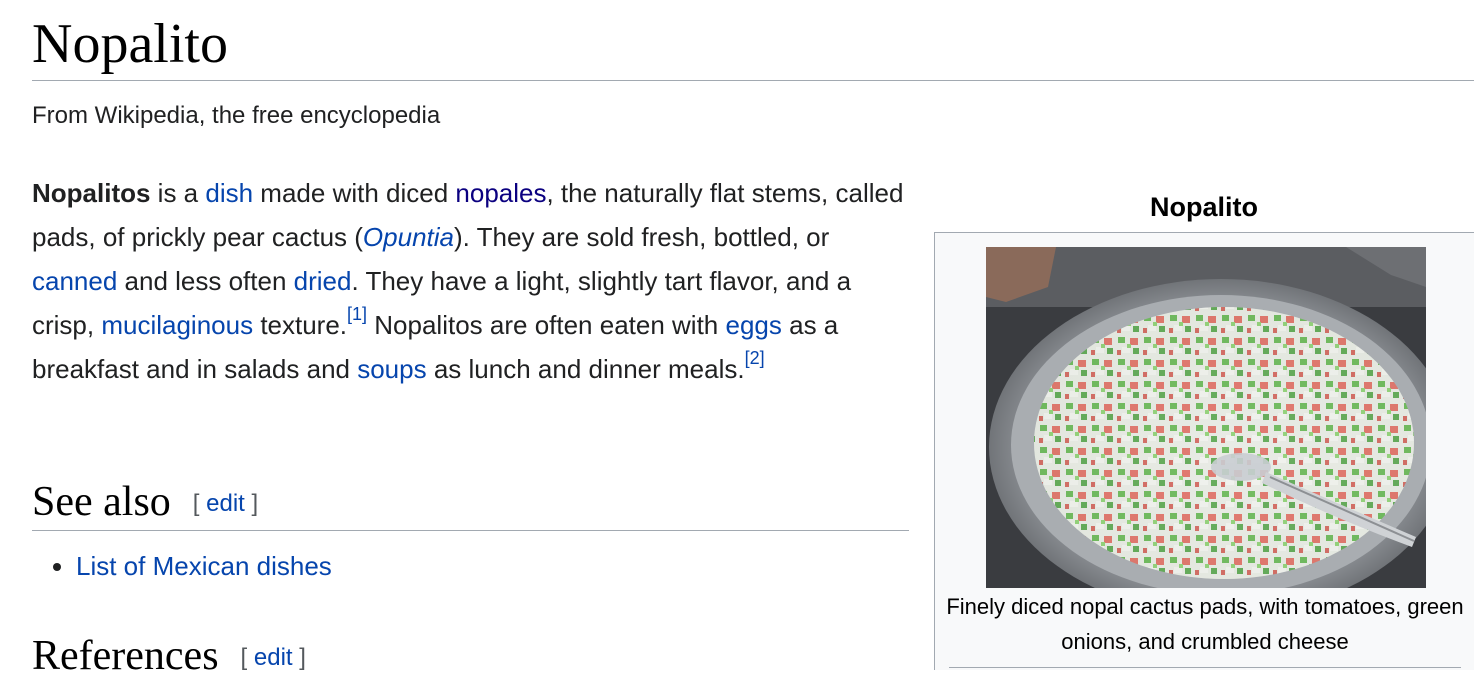 The height and width of the screenshot is (686, 1474). I want to click on reference-1-link: [1], so click(357, 314).